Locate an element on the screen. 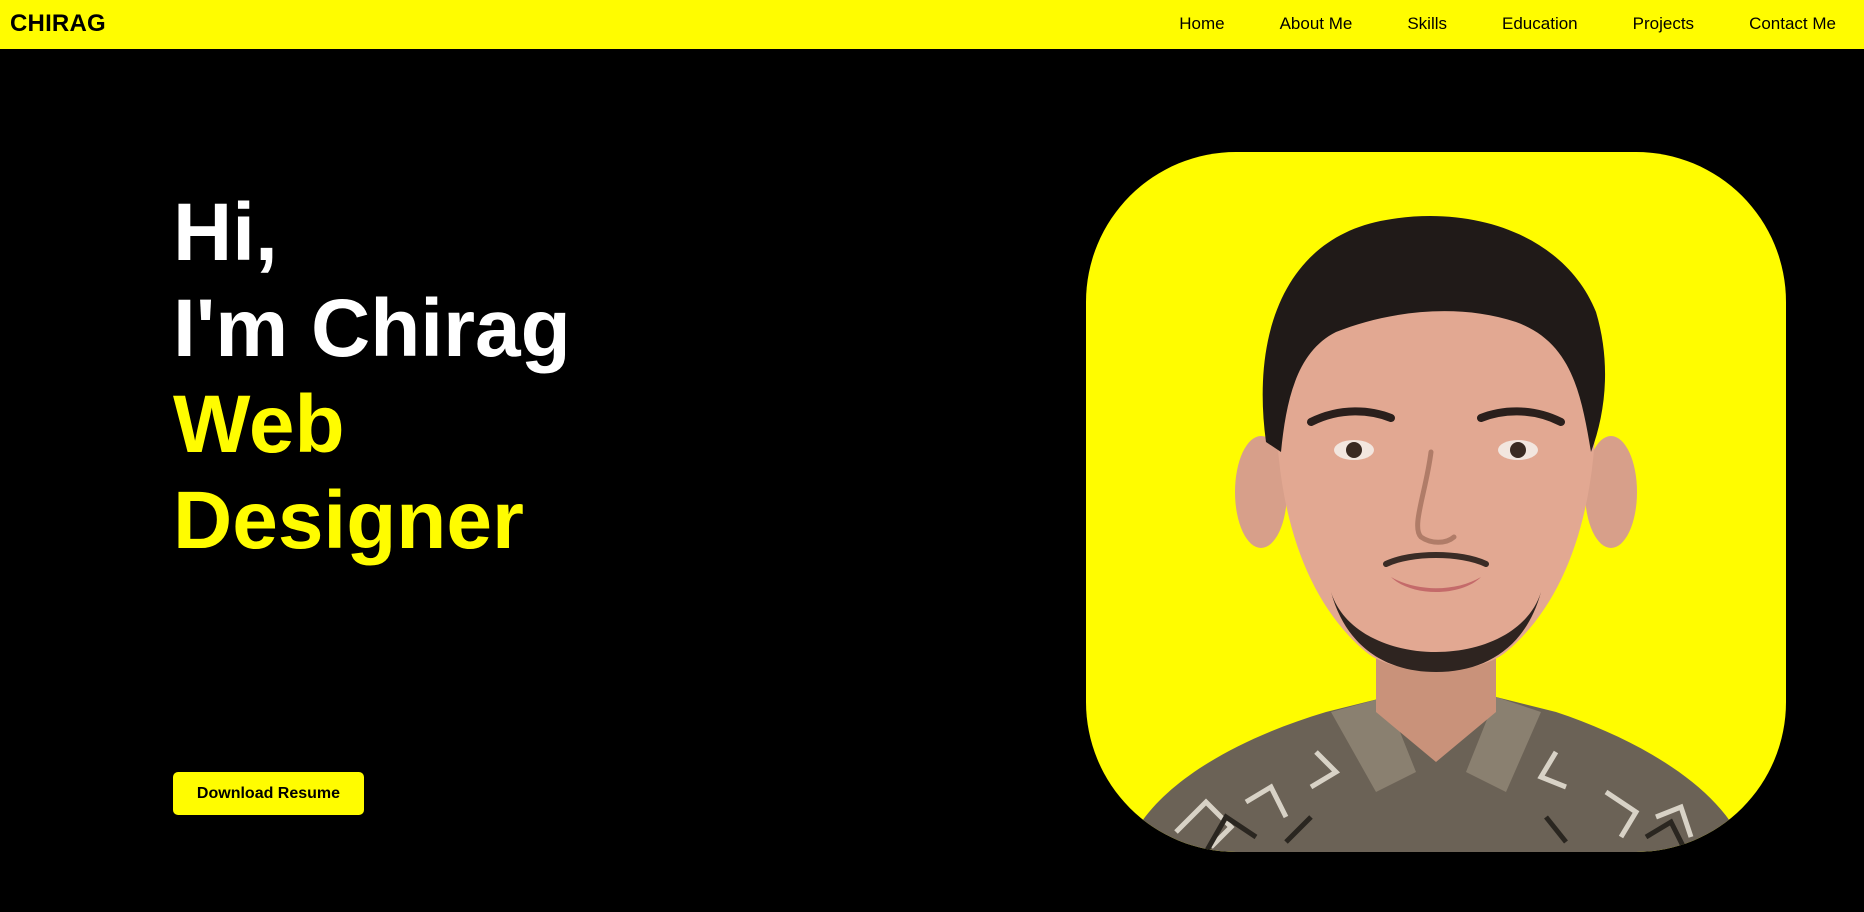 The height and width of the screenshot is (912, 1864). hero-greeting: Hi, is located at coordinates (225, 232).